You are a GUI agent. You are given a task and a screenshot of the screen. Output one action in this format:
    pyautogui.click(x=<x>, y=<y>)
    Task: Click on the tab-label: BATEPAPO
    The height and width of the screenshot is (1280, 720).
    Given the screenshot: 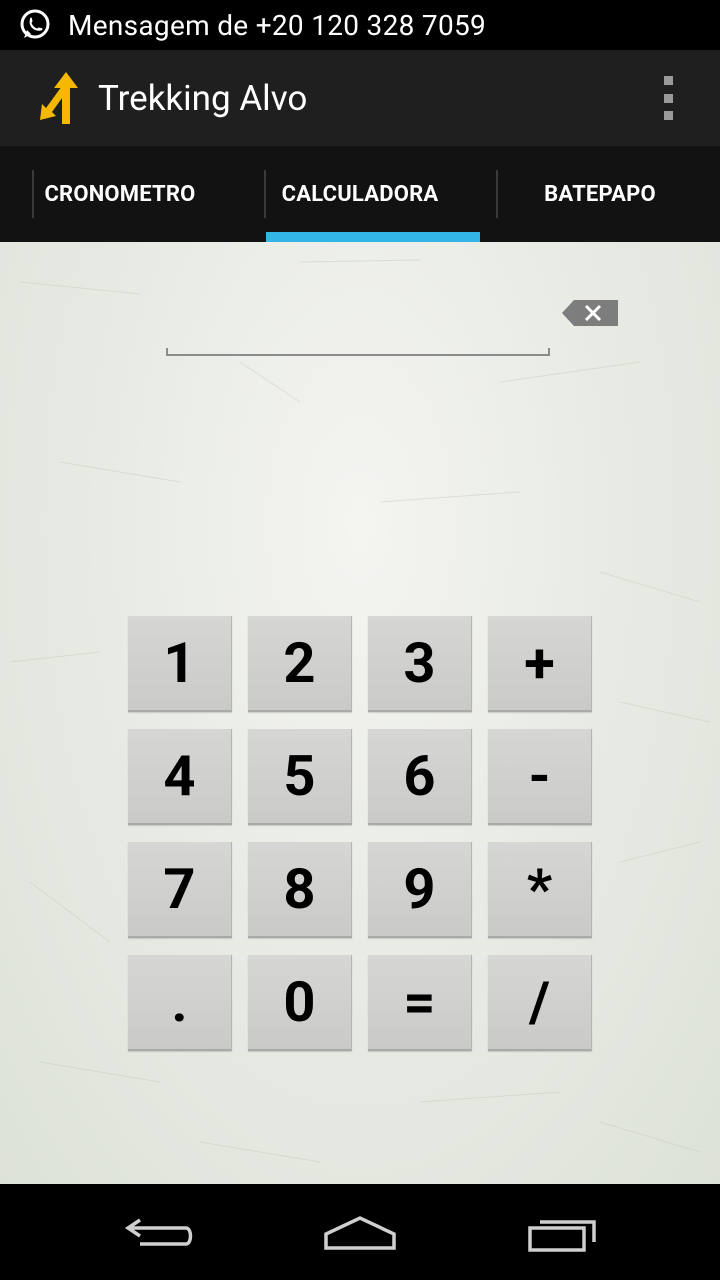 What is the action you would take?
    pyautogui.click(x=600, y=194)
    